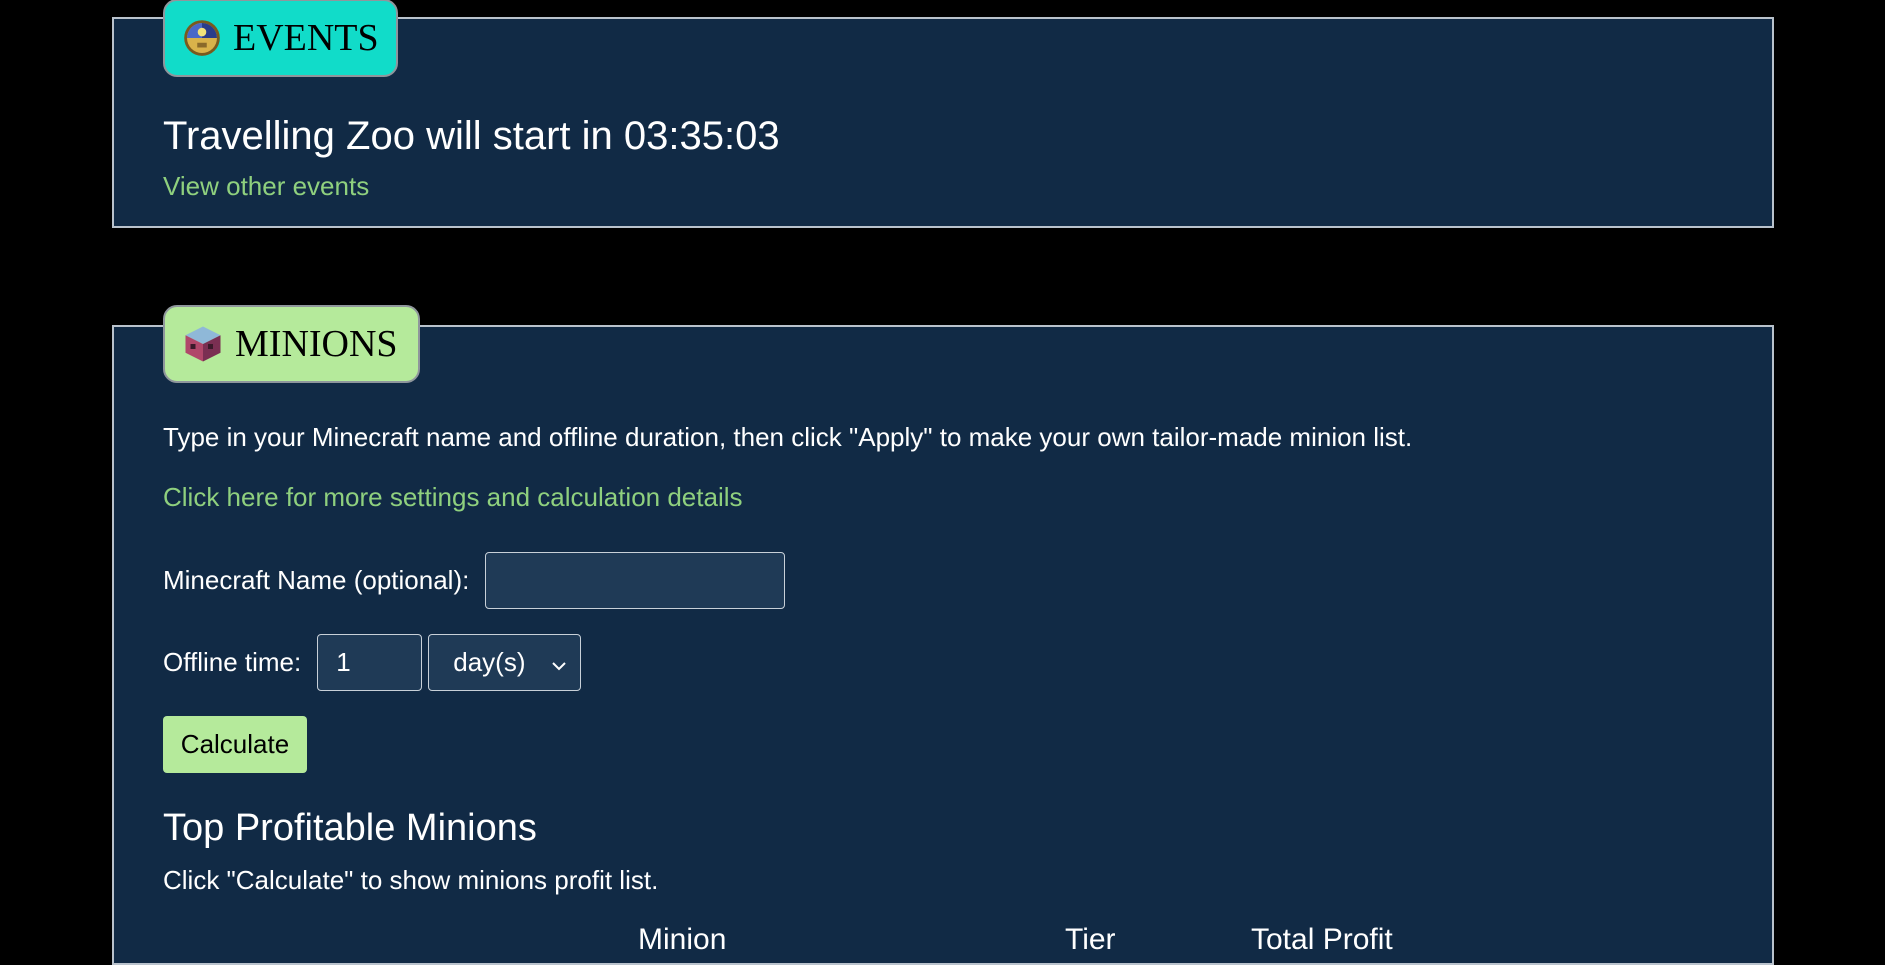 The height and width of the screenshot is (965, 1885). What do you see at coordinates (316, 344) in the screenshot?
I see `minions-tab-label: MINIONS` at bounding box center [316, 344].